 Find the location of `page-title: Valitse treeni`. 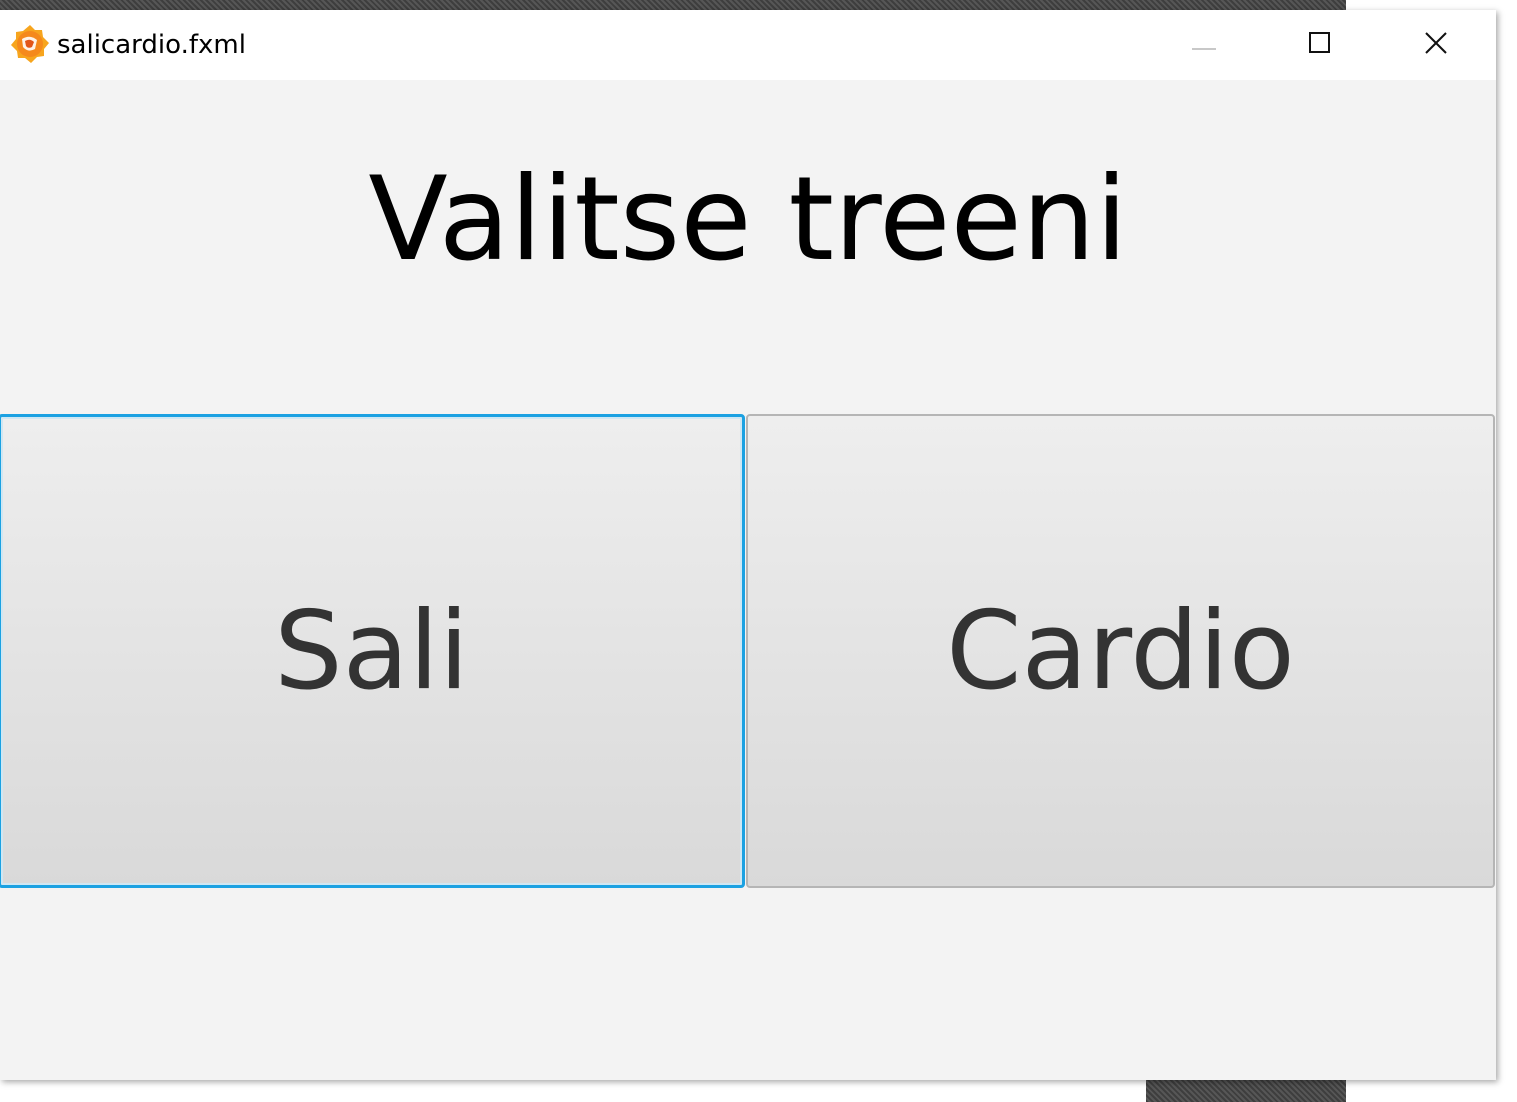

page-title: Valitse treeni is located at coordinates (748, 219).